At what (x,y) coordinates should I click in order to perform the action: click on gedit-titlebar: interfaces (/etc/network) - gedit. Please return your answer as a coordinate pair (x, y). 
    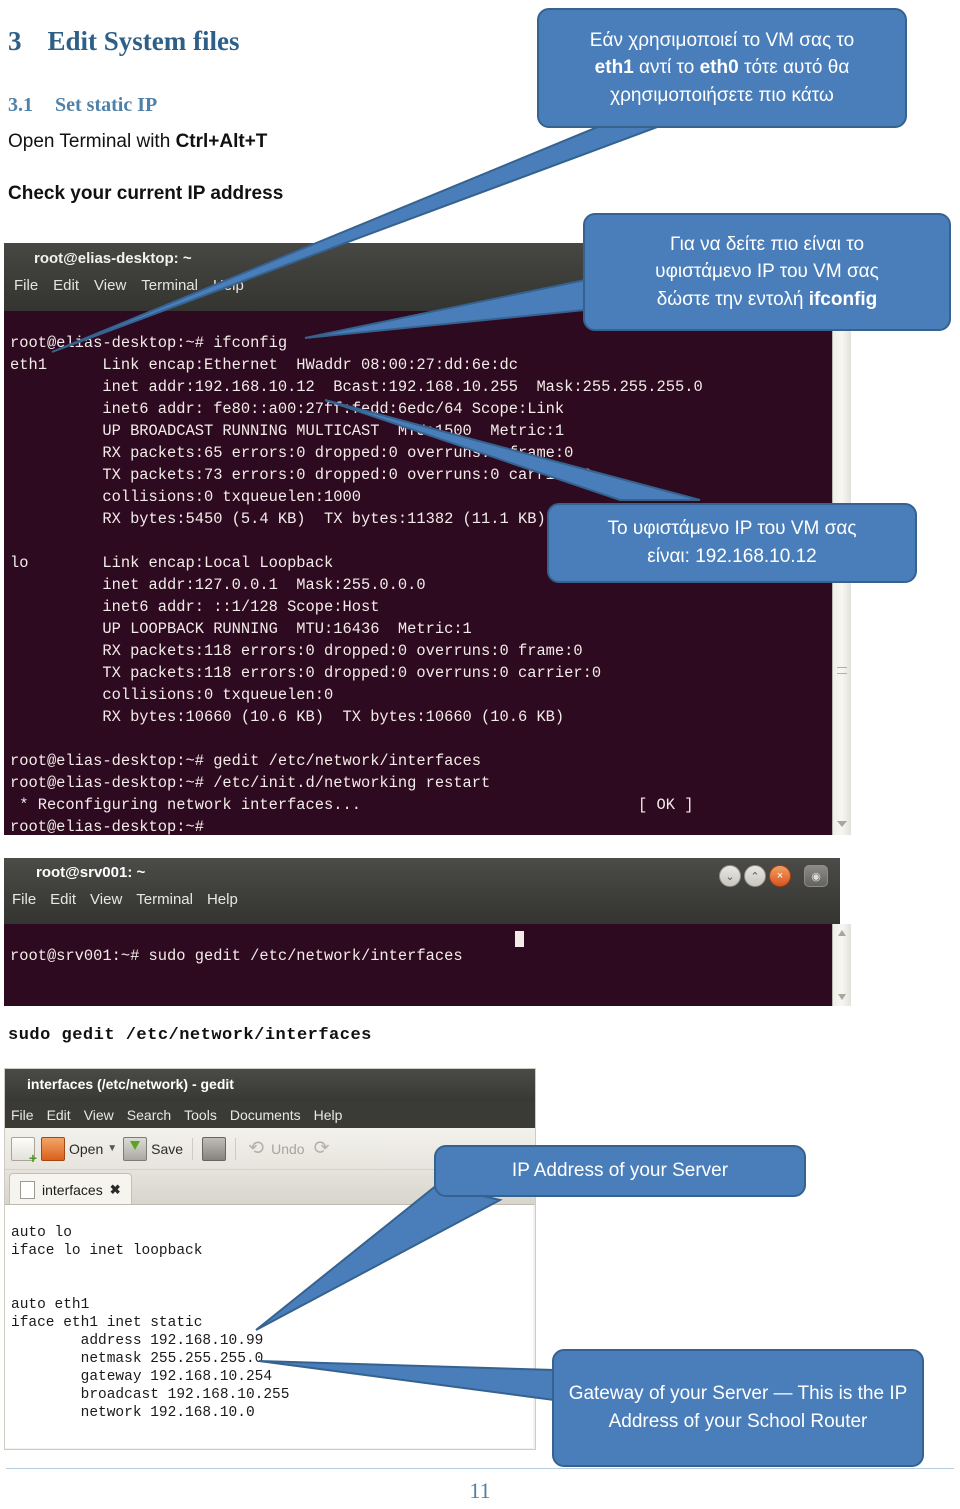
    Looking at the image, I should click on (270, 1085).